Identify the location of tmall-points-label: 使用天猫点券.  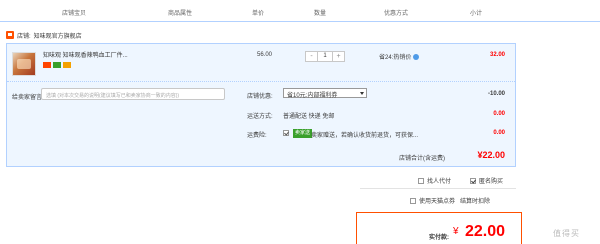
(437, 202).